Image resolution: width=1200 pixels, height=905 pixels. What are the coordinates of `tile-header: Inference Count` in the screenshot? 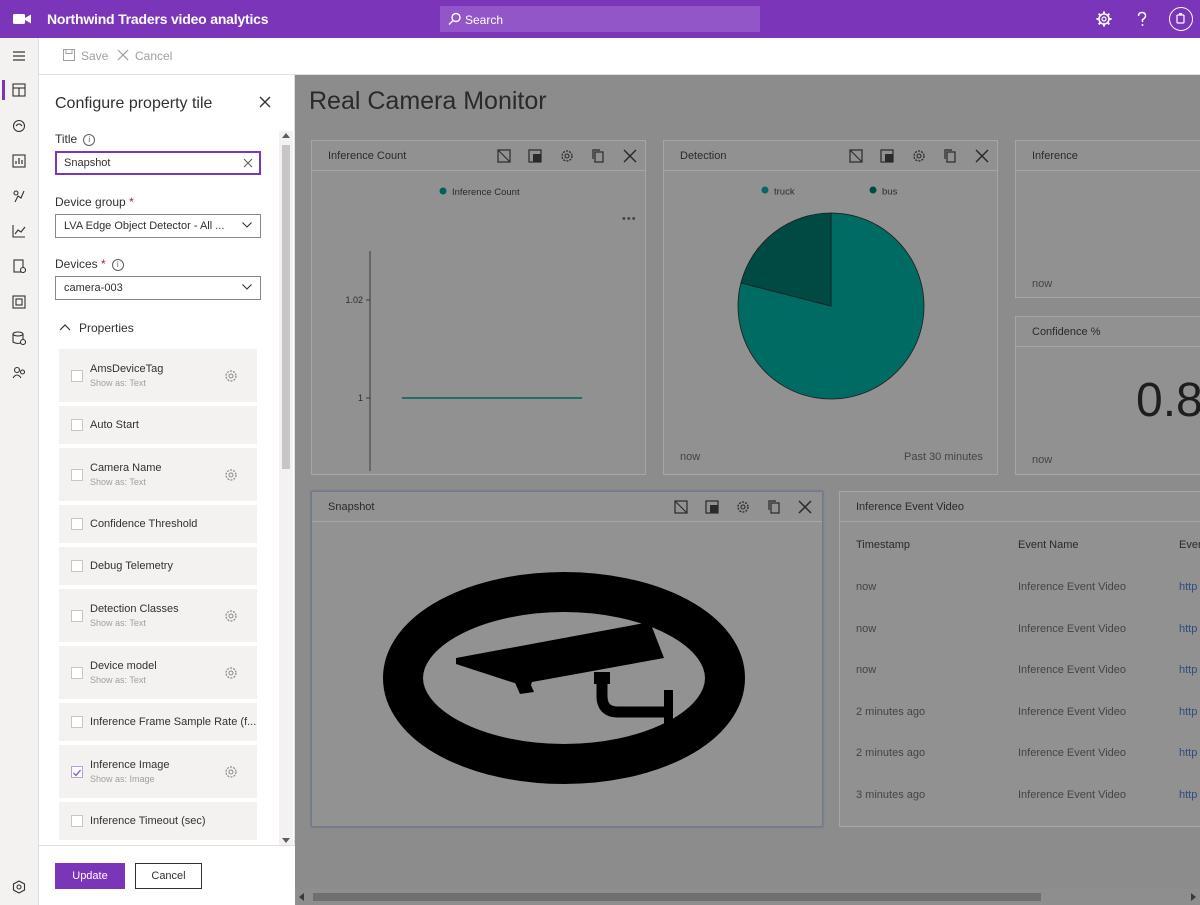 It's located at (478, 156).